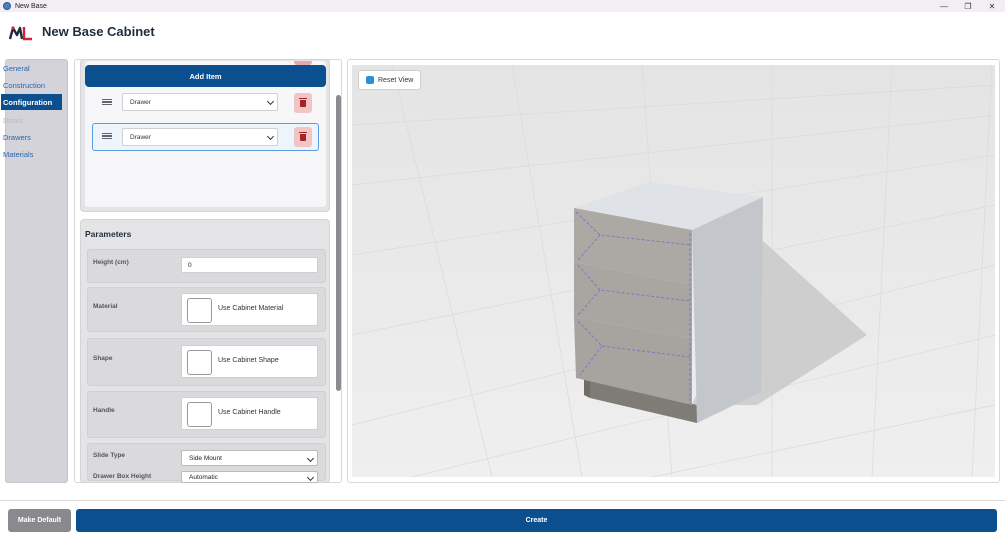  Describe the element at coordinates (249, 477) in the screenshot. I see `drawer-box-height-select: Automatic` at that location.